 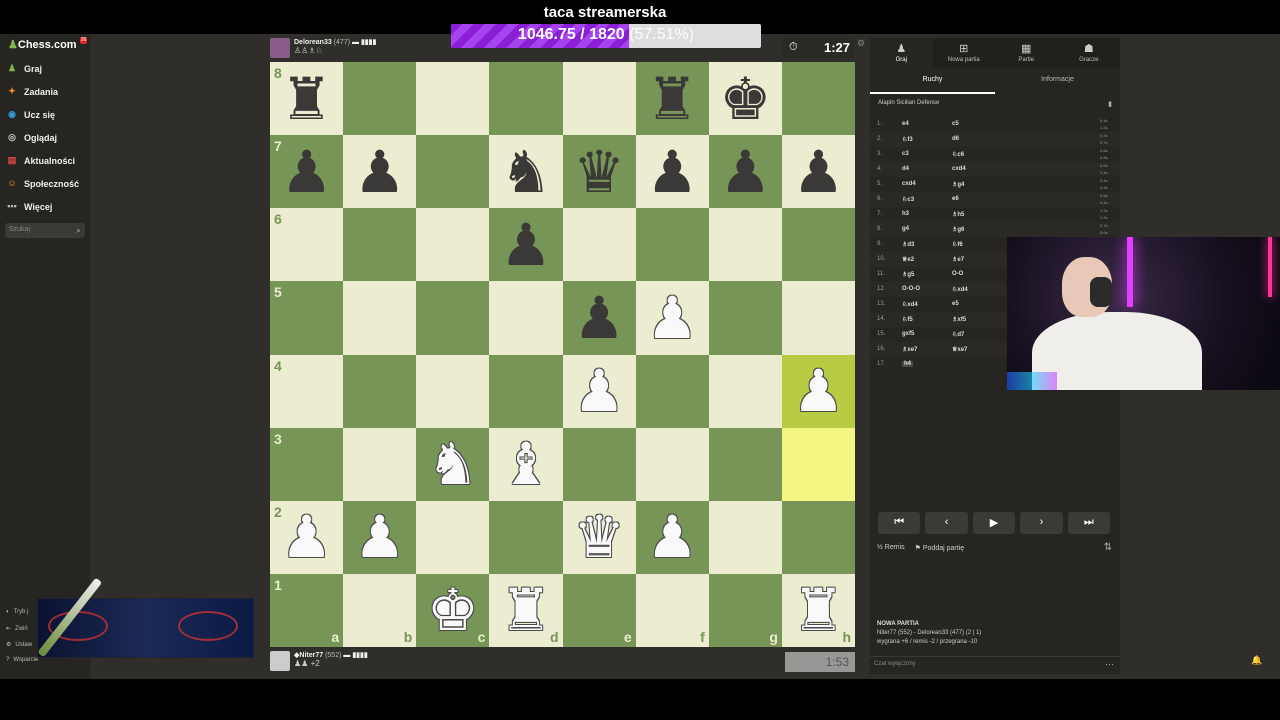 I want to click on square-g2, so click(x=745, y=537).